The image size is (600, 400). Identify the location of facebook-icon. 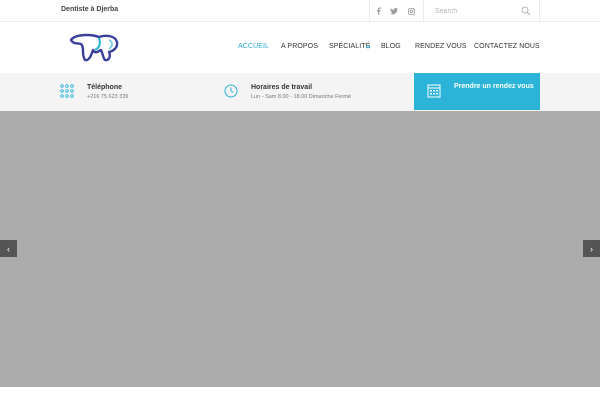
(378, 11).